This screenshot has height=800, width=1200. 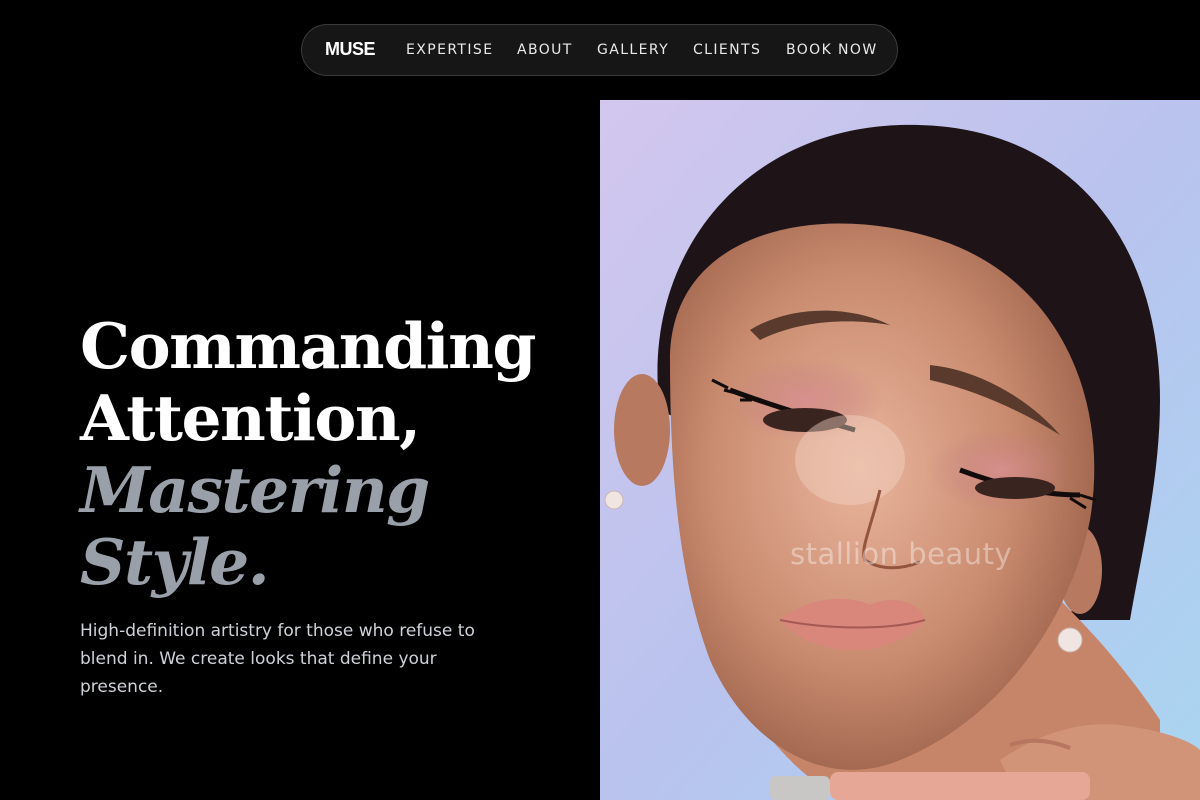 What do you see at coordinates (633, 50) in the screenshot?
I see `nav-link-gallery: GALLERY` at bounding box center [633, 50].